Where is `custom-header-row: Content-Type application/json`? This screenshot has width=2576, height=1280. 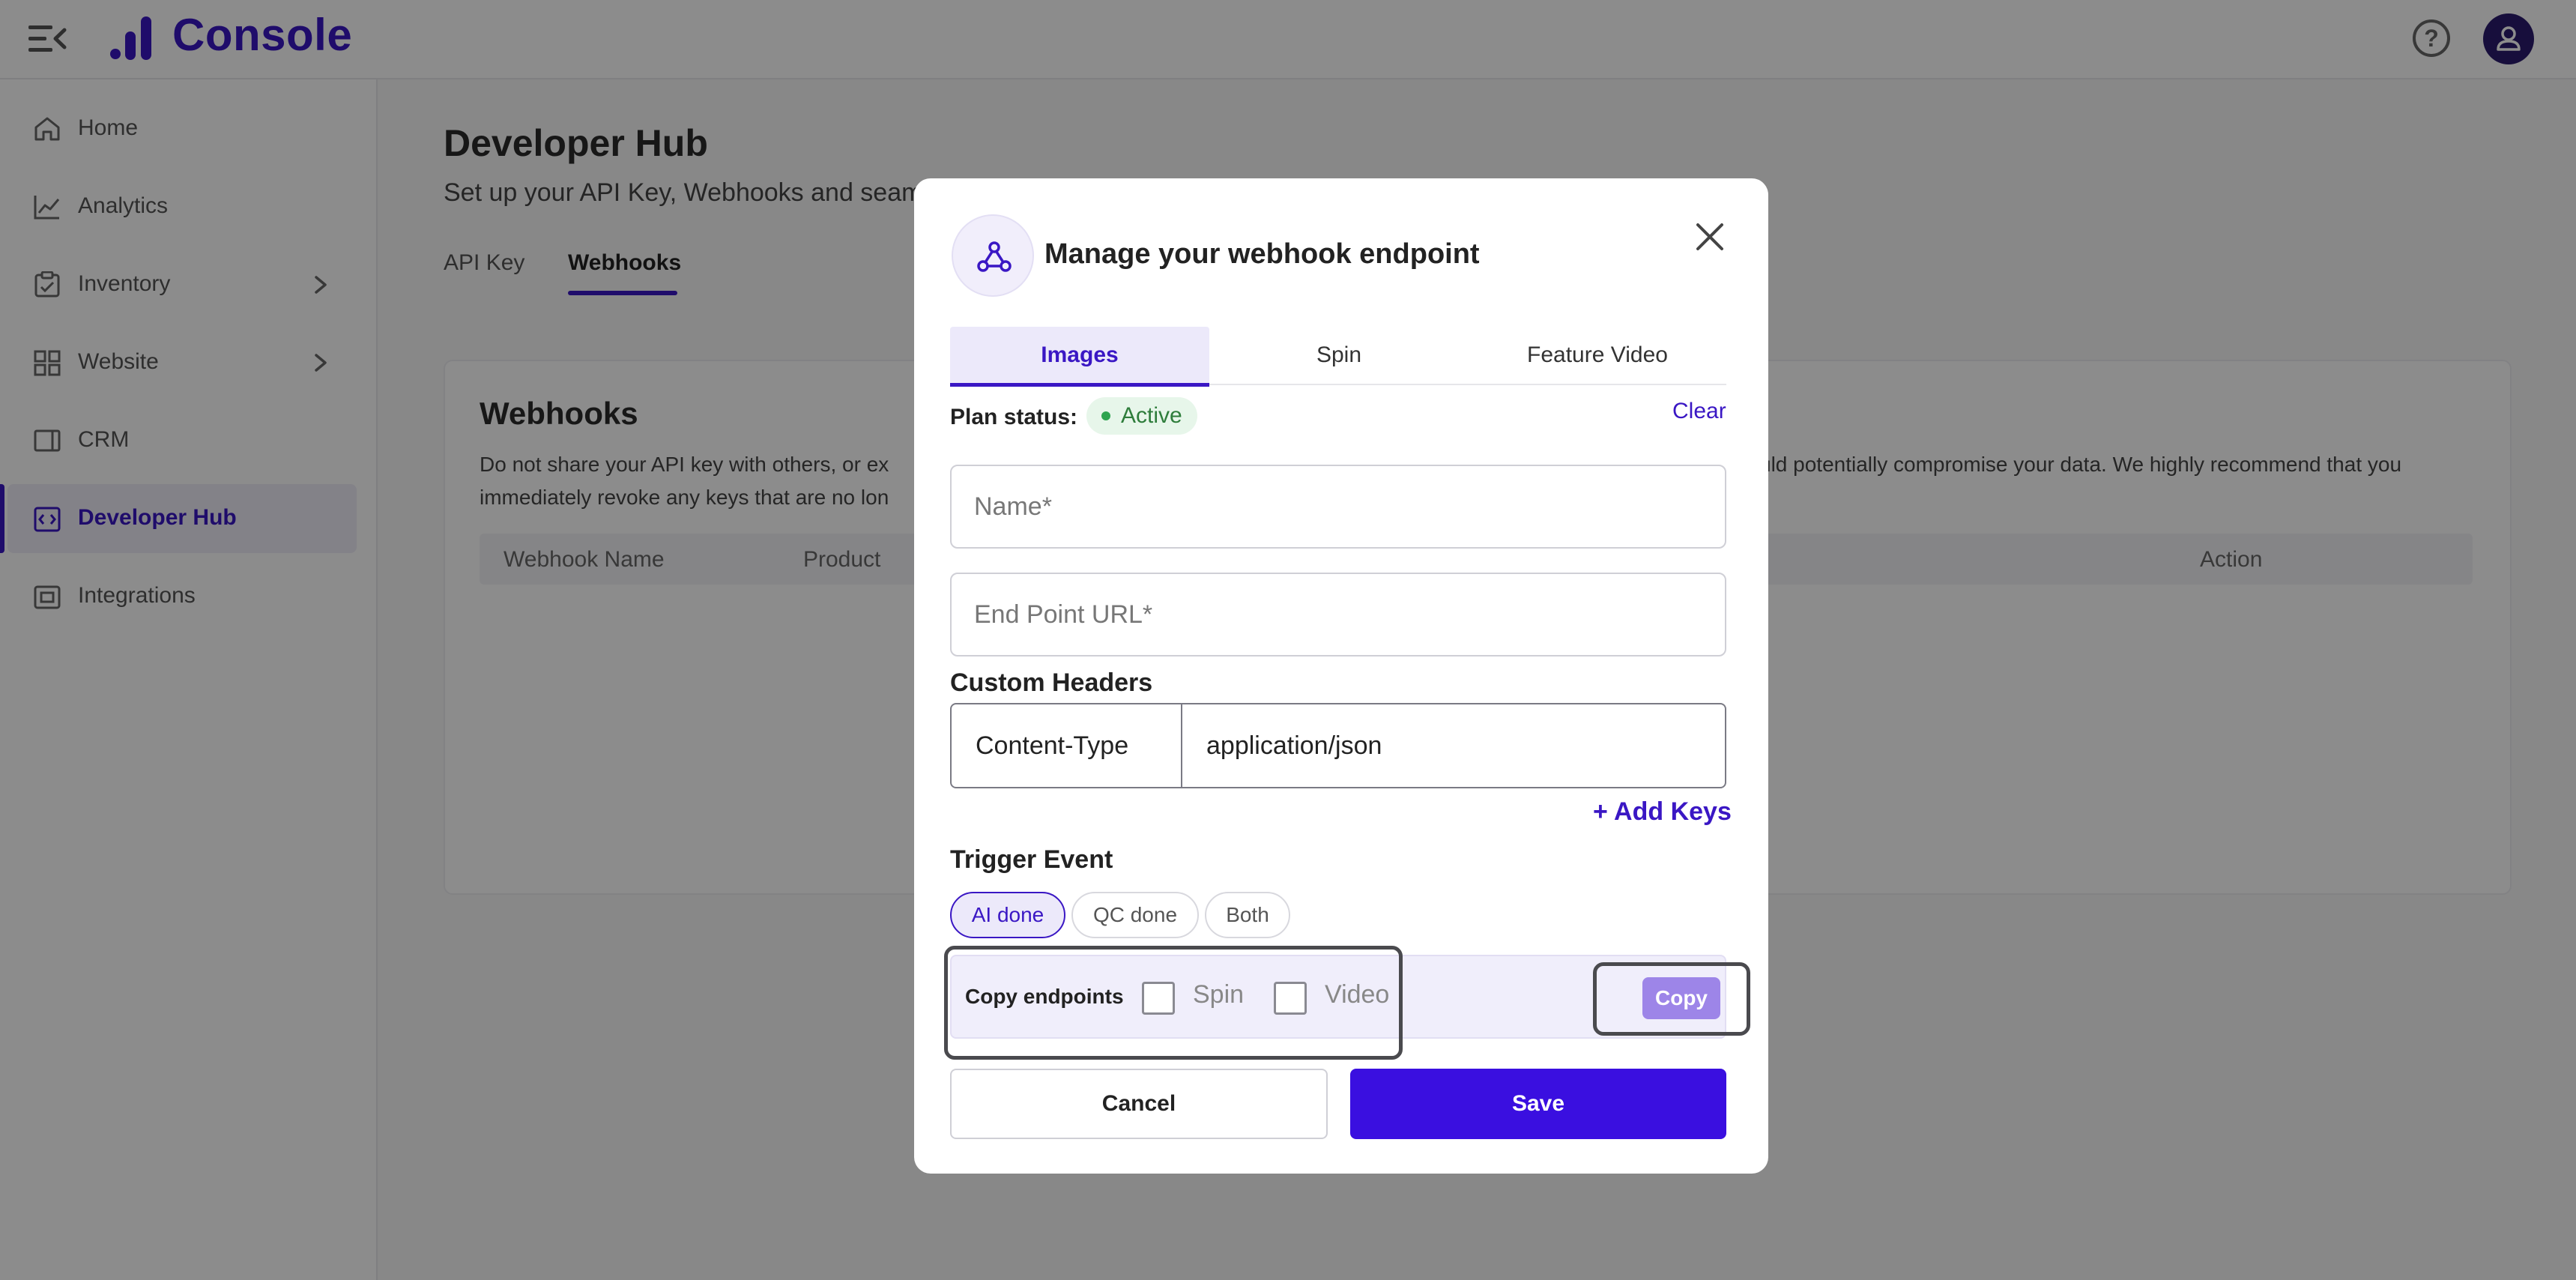 custom-header-row: Content-Type application/json is located at coordinates (1338, 746).